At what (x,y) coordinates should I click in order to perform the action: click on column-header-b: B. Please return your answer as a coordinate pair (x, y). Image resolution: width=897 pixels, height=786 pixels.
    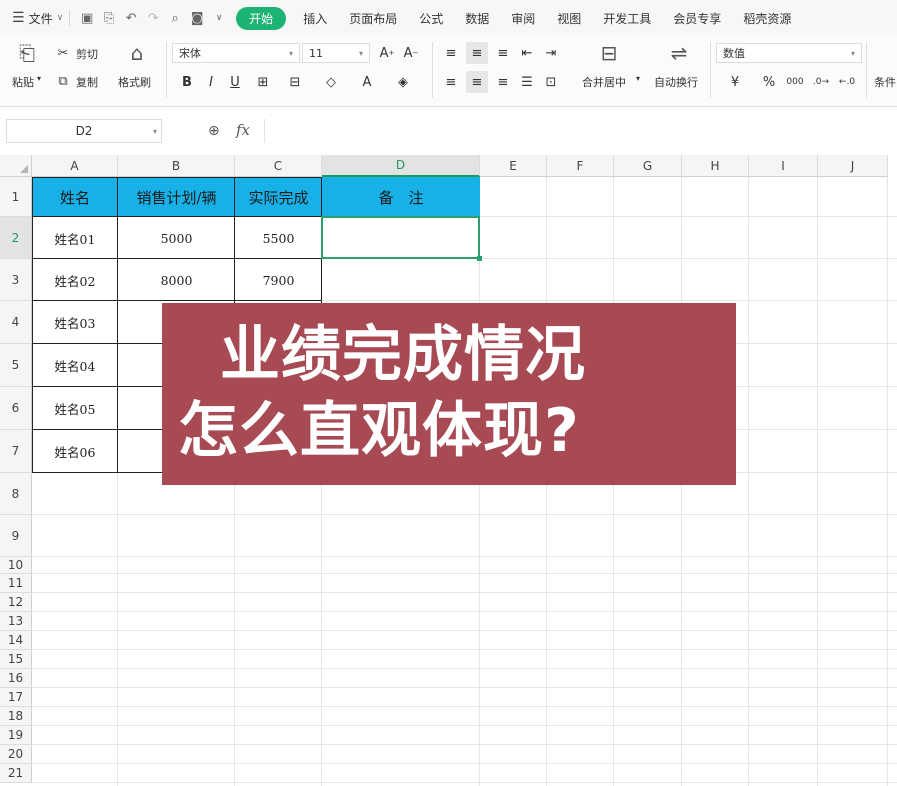
    Looking at the image, I should click on (176, 166).